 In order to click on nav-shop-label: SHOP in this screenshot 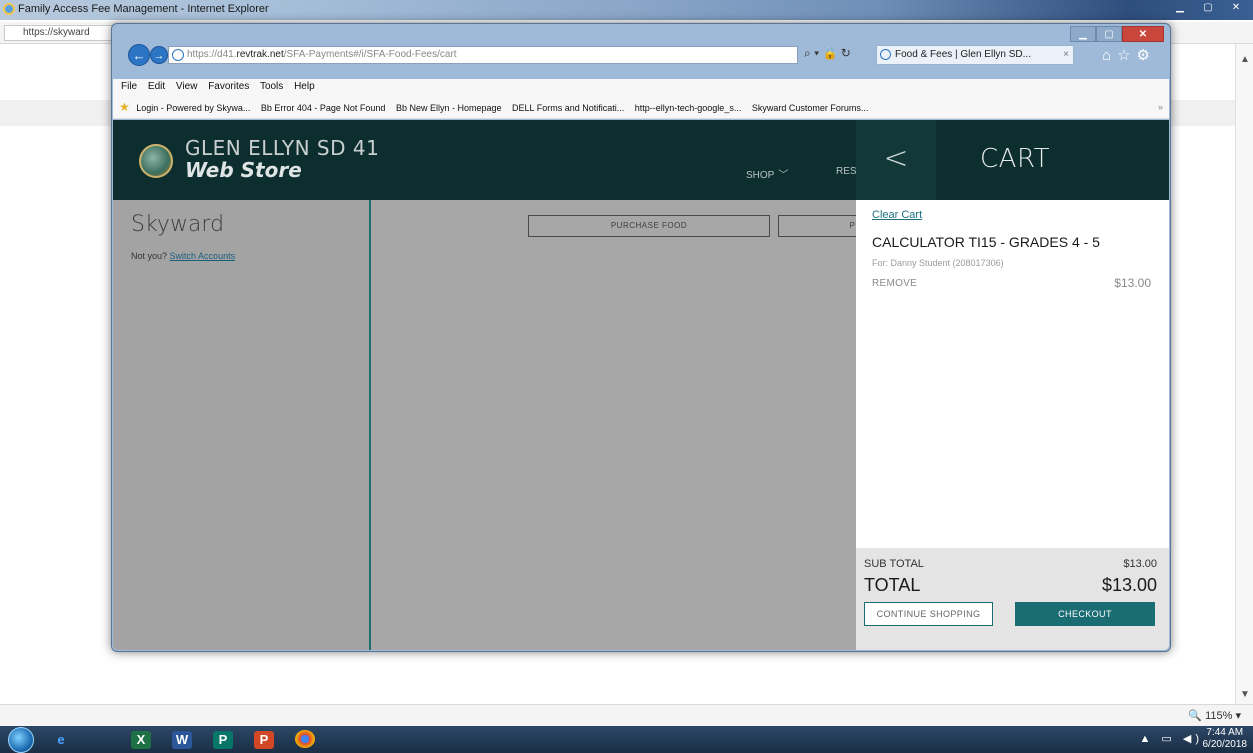, I will do `click(760, 175)`.